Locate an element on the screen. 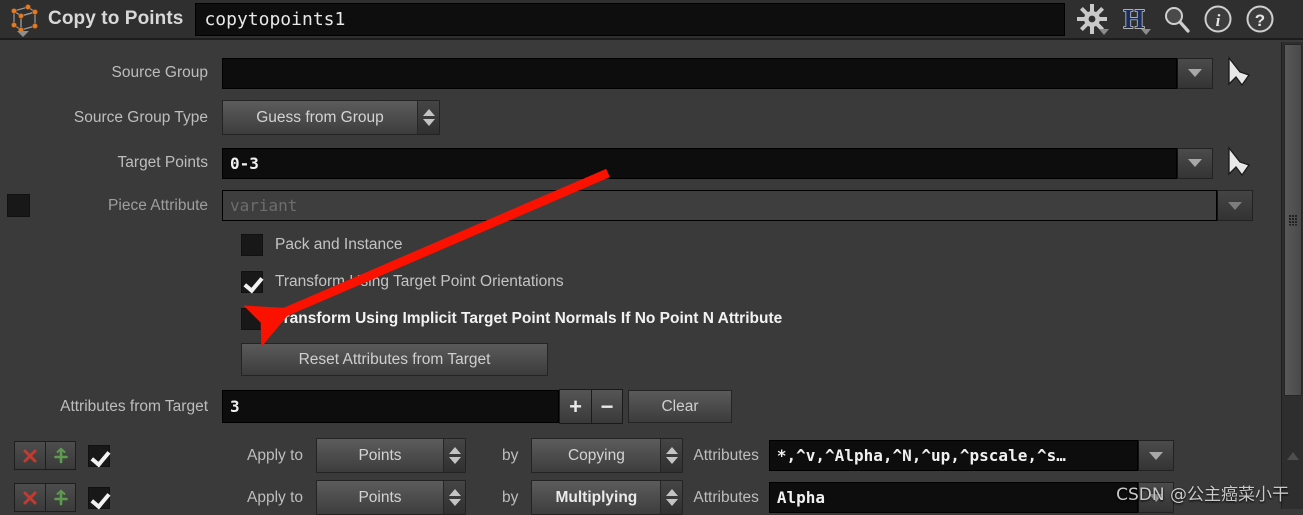 The height and width of the screenshot is (515, 1303). piece-attribute-dropdown-button is located at coordinates (1235, 205).